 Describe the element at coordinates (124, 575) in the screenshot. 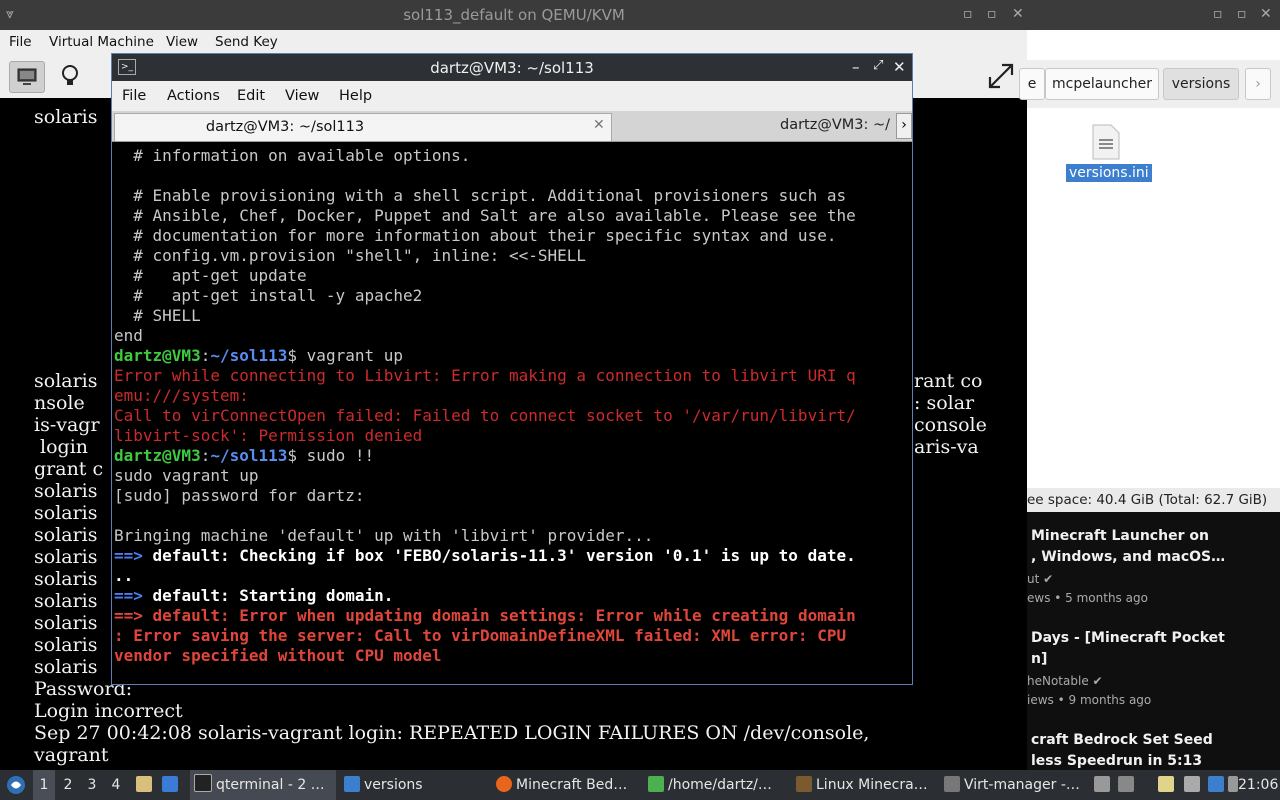

I see `terminal-line: ..` at that location.